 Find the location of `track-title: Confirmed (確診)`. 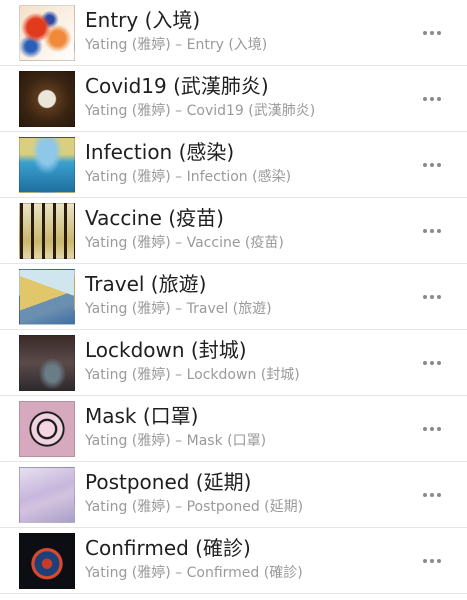

track-title: Confirmed (確診) is located at coordinates (168, 548).